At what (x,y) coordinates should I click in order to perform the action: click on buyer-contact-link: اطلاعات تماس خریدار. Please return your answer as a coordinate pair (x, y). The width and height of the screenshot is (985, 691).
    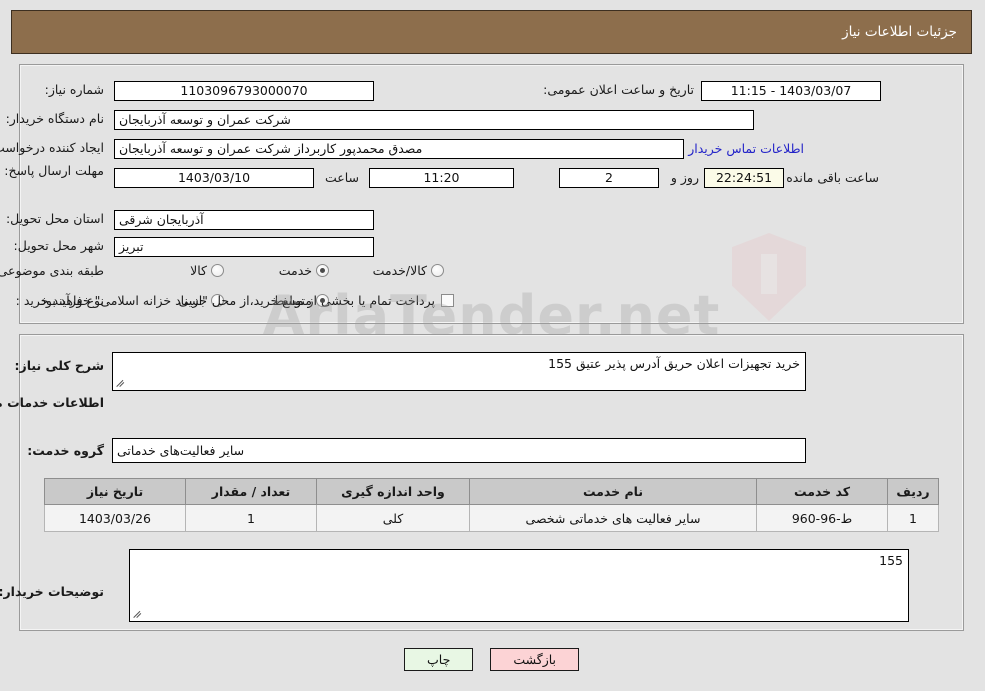
    Looking at the image, I should click on (747, 148).